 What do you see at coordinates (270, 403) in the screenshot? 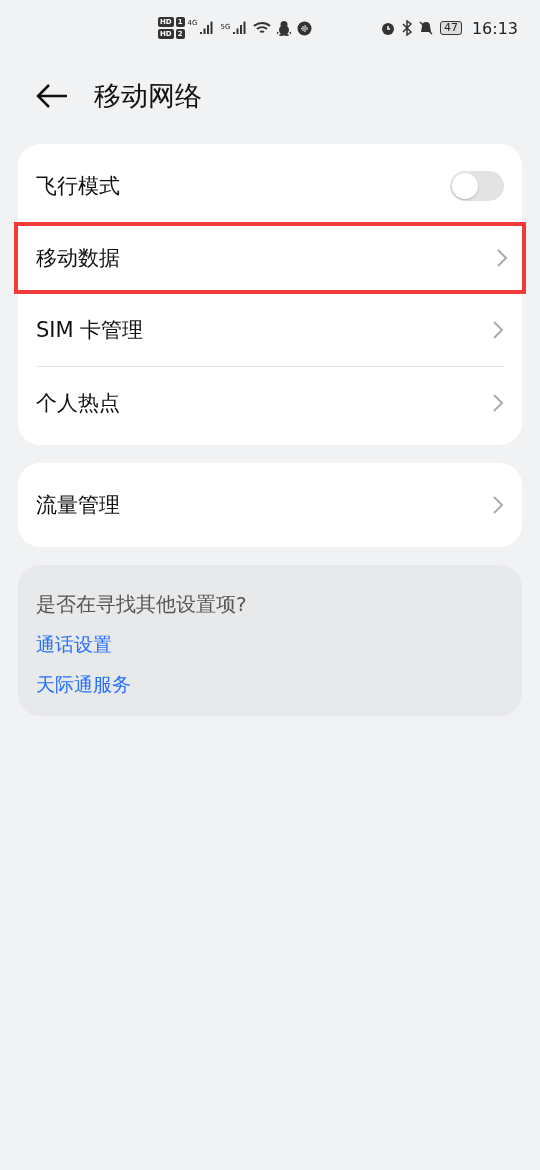
I see `settings-row: 个人热点` at bounding box center [270, 403].